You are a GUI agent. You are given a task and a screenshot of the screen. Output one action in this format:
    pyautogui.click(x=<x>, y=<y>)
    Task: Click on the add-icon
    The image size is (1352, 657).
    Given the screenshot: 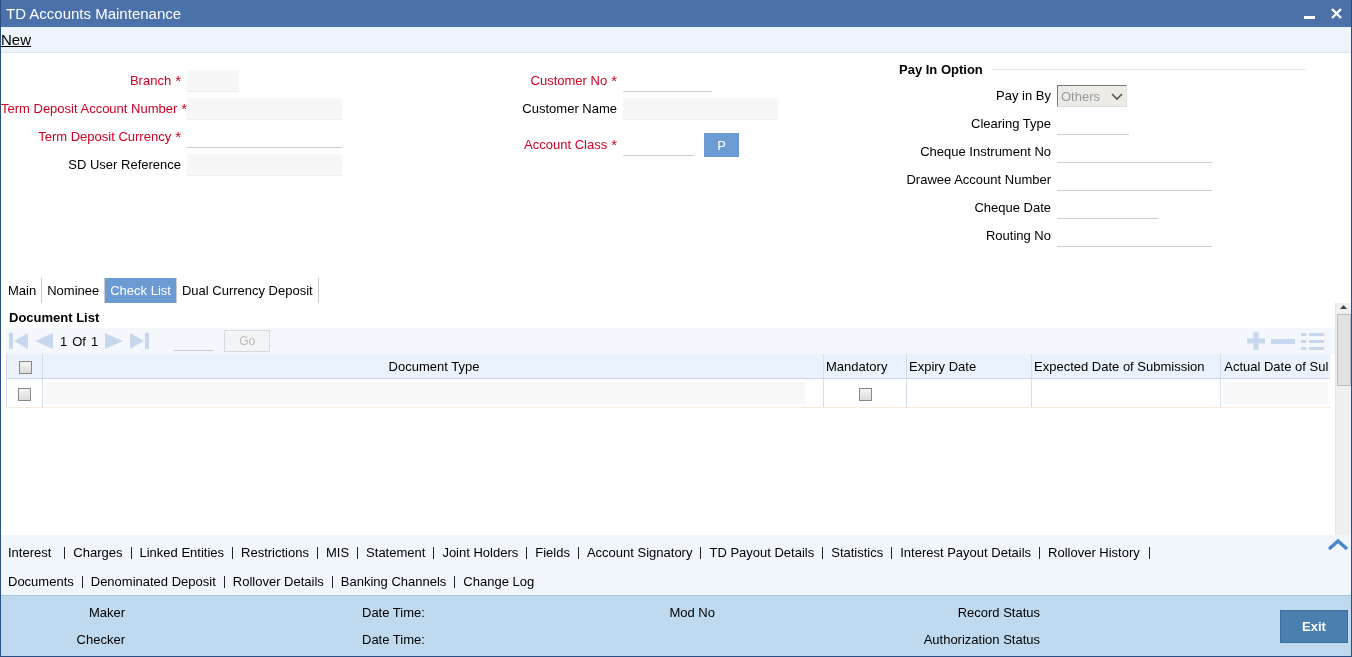 What is the action you would take?
    pyautogui.click(x=1256, y=341)
    